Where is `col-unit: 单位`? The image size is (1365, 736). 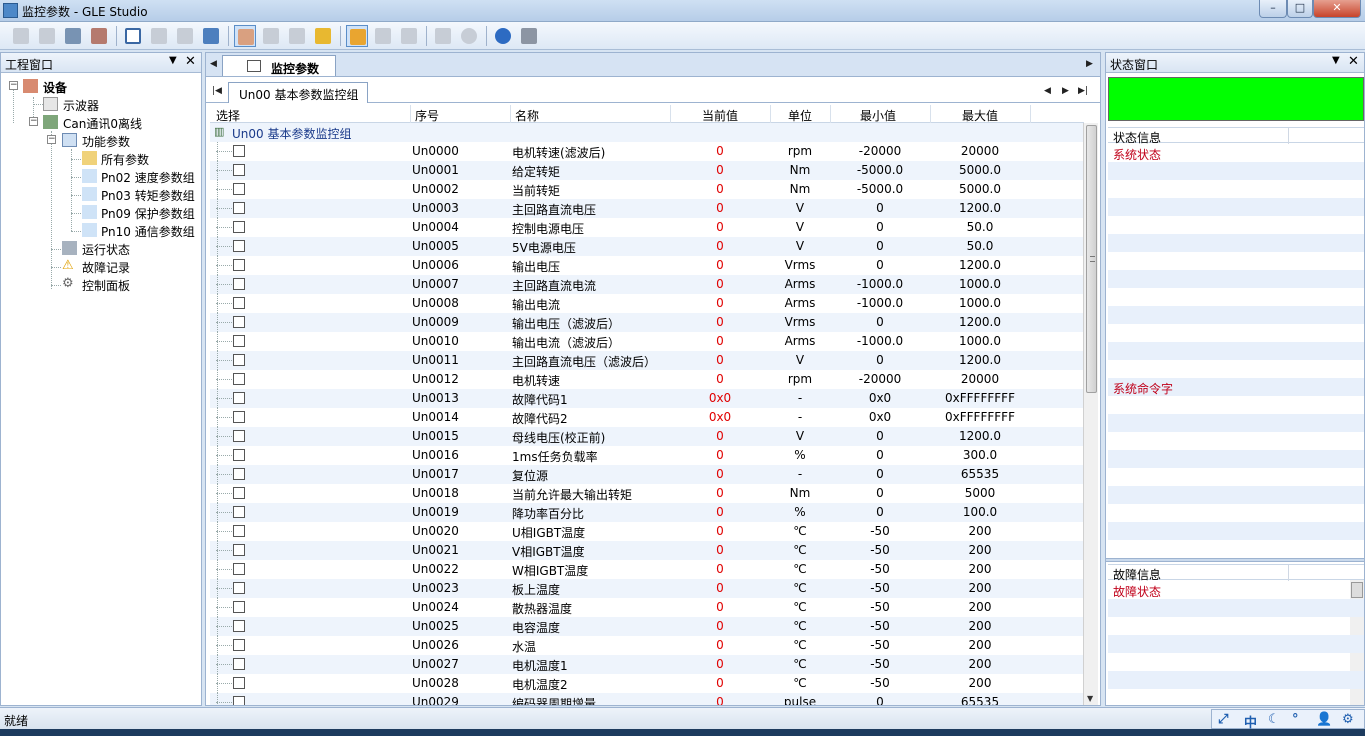 col-unit: 单位 is located at coordinates (800, 115).